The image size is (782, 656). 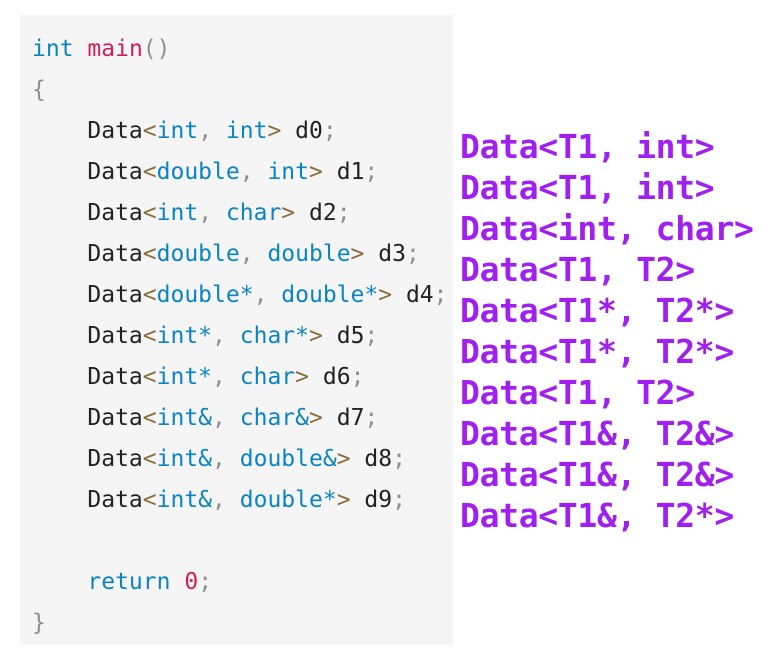 I want to click on annotation-line-8: Data<T1&, T2&>, so click(x=597, y=433).